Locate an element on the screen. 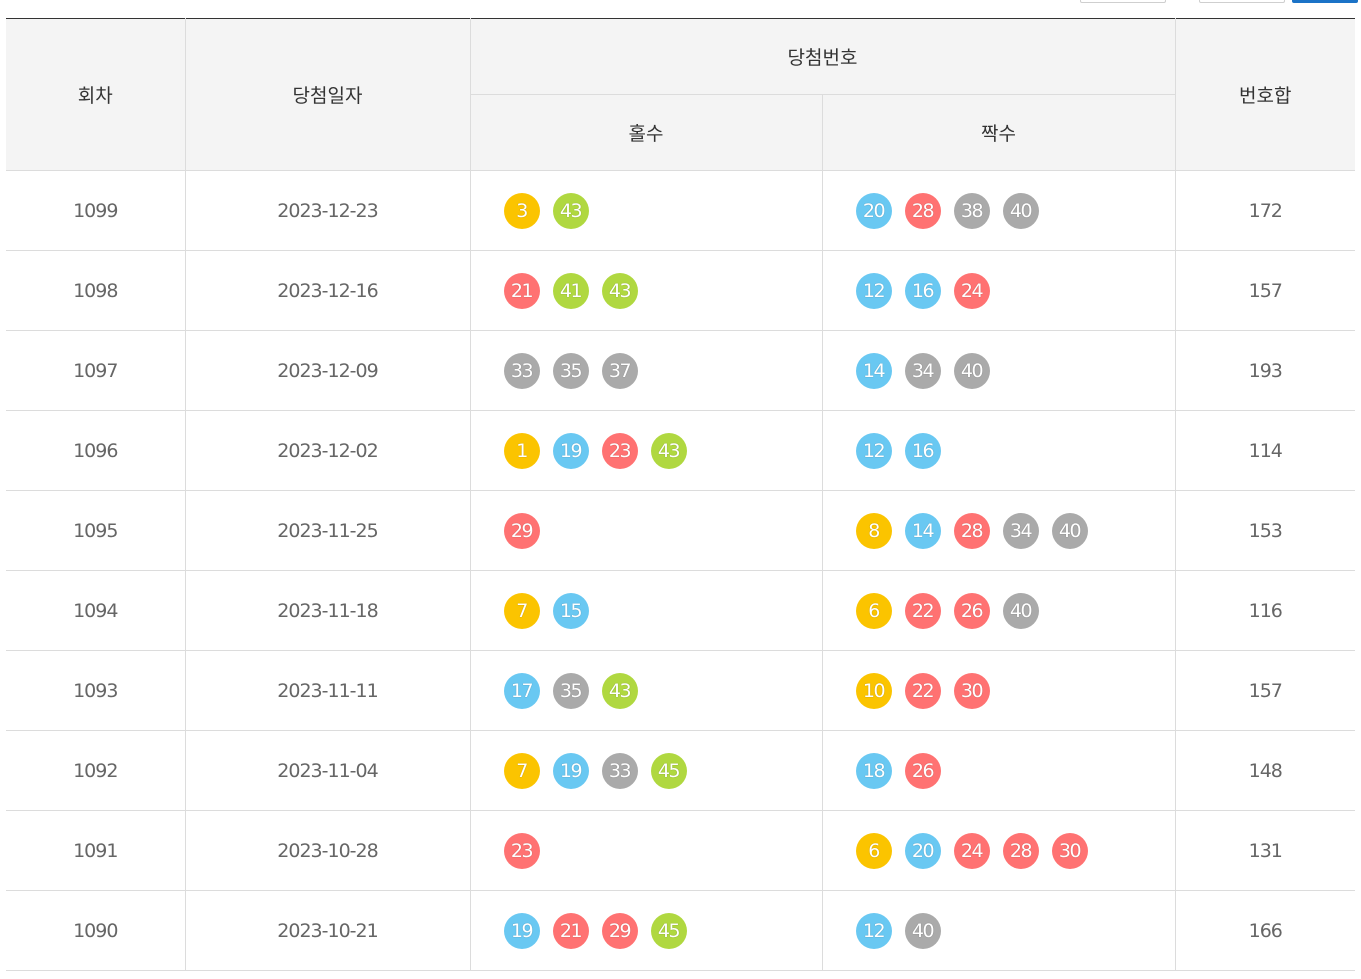  header-round: 회차 is located at coordinates (96, 94).